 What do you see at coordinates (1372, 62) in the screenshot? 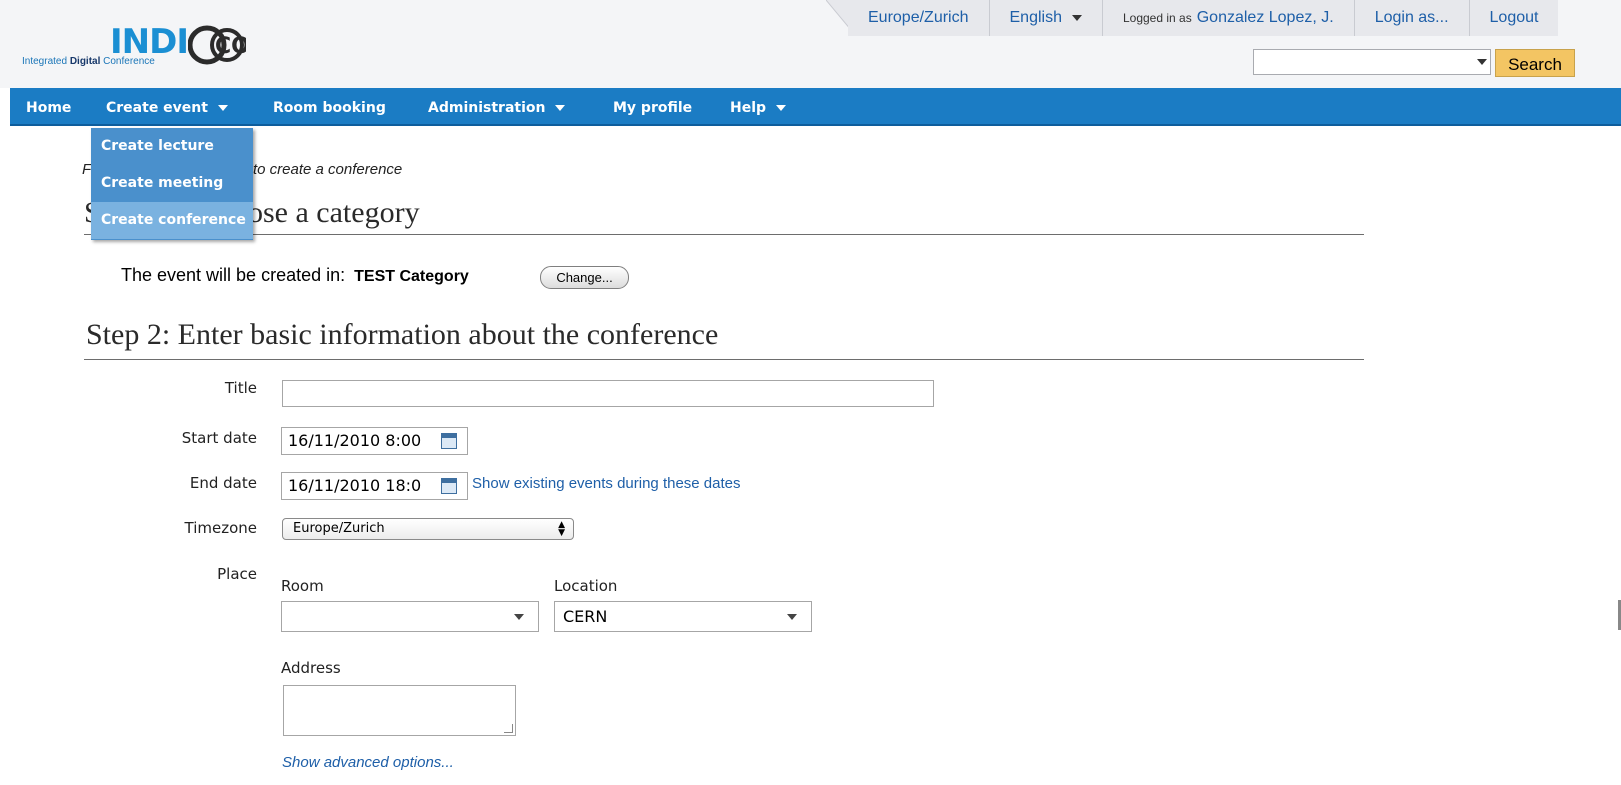
I see `search-input` at bounding box center [1372, 62].